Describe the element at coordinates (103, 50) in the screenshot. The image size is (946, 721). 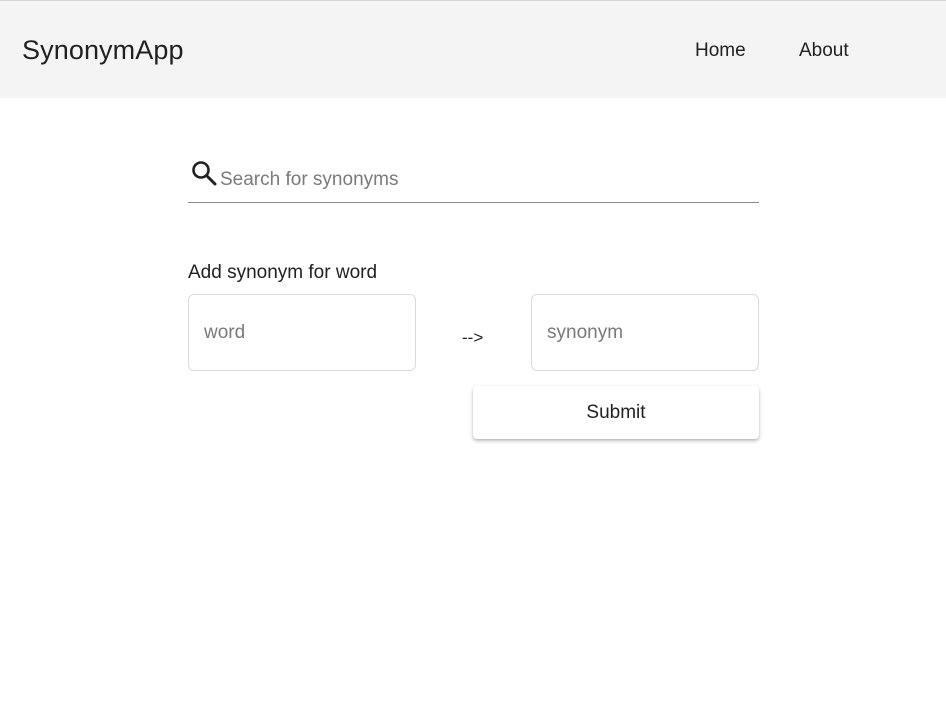
I see `app-brand: SynonymApp` at that location.